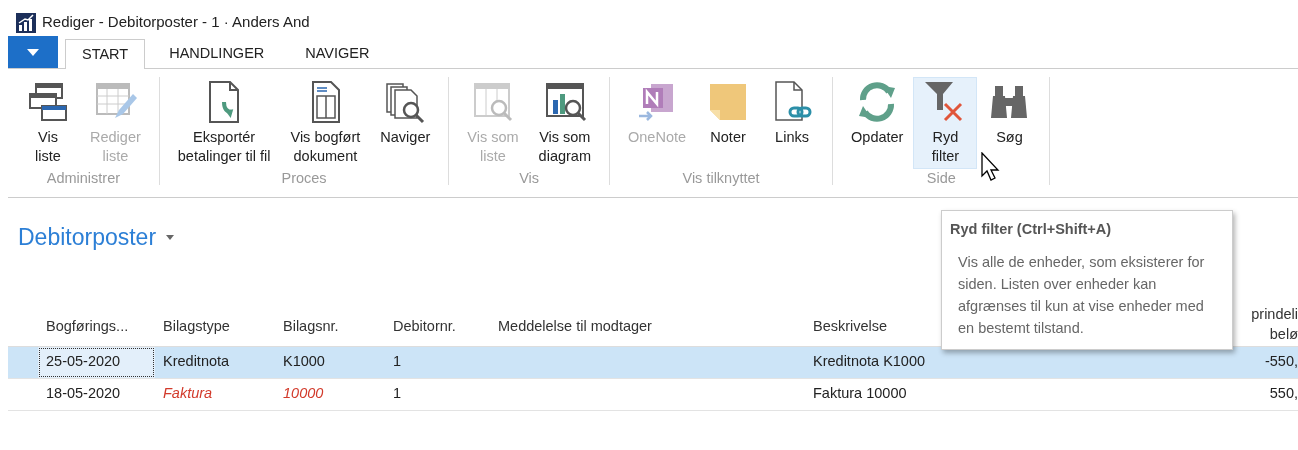  What do you see at coordinates (941, 178) in the screenshot?
I see `group-label: Side` at bounding box center [941, 178].